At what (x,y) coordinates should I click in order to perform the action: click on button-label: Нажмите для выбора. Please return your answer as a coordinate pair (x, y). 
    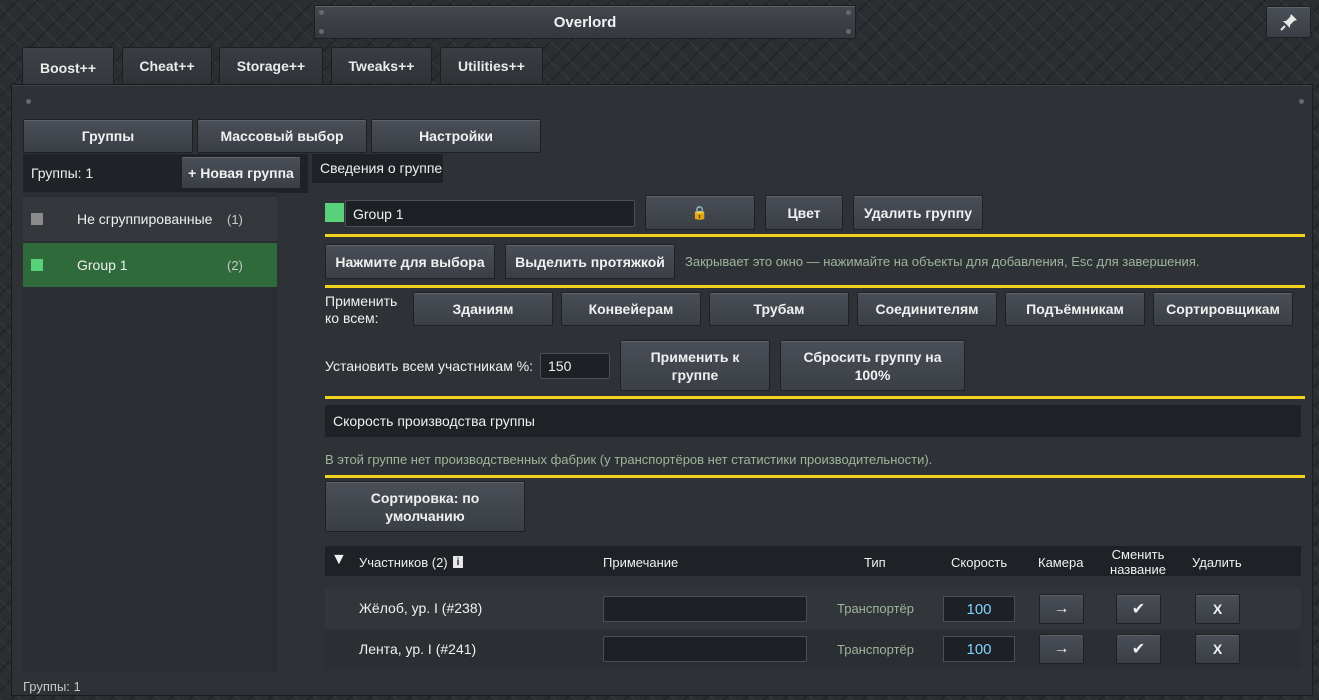
    Looking at the image, I should click on (410, 261).